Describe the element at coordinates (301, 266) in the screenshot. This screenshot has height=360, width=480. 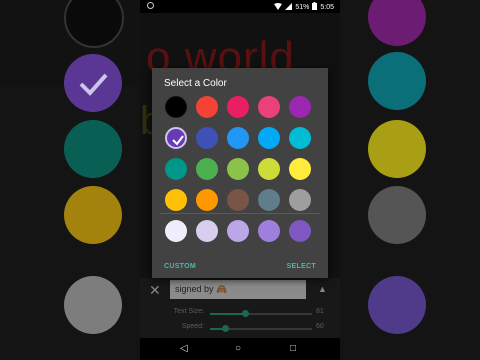
I see `select-button: SELECT` at that location.